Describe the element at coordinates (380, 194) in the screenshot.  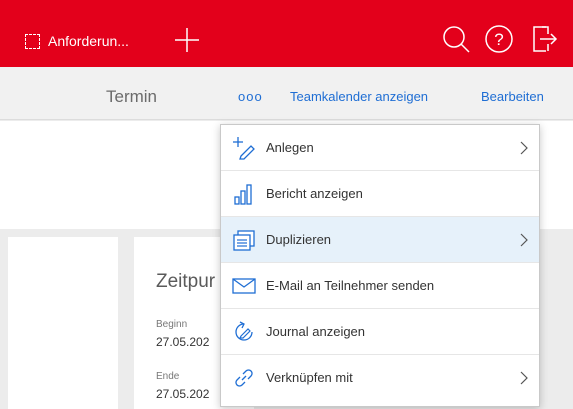
I see `menu-item-bericht: Bericht anzeigen` at that location.